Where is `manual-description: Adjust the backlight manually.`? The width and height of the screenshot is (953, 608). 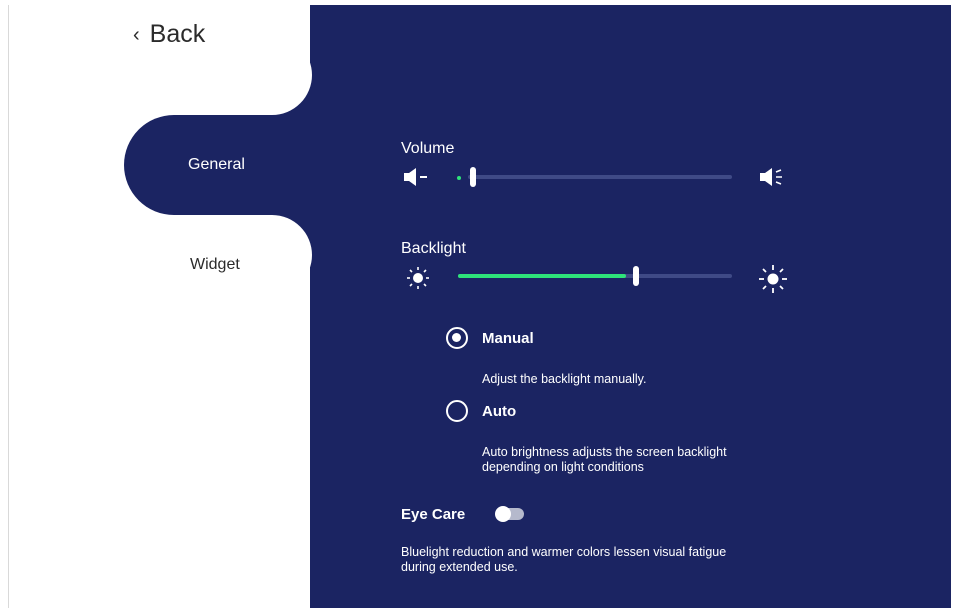
manual-description: Adjust the backlight manually. is located at coordinates (564, 379).